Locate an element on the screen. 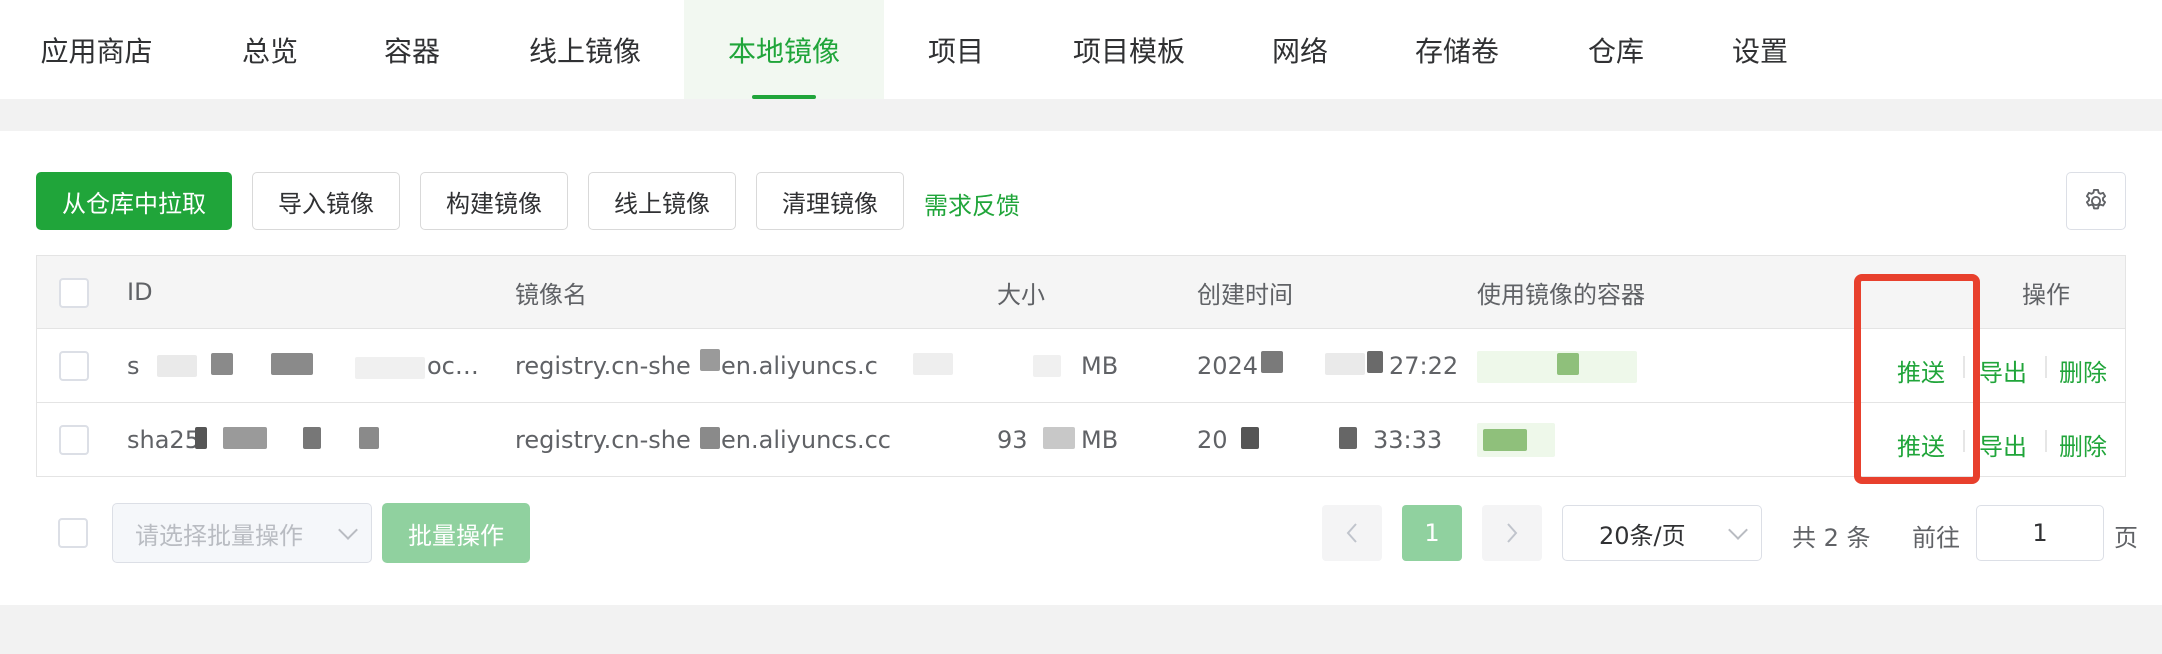  action-separator is located at coordinates (2046, 441).